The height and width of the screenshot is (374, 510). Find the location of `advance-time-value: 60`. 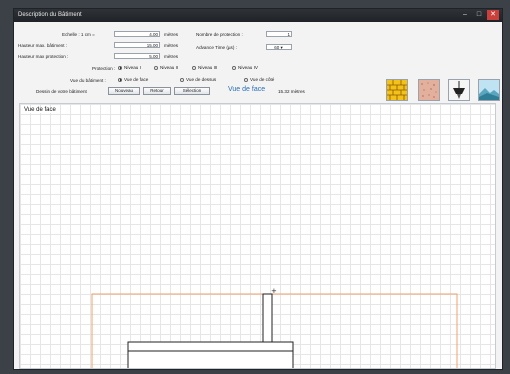

advance-time-value: 60 is located at coordinates (277, 47).